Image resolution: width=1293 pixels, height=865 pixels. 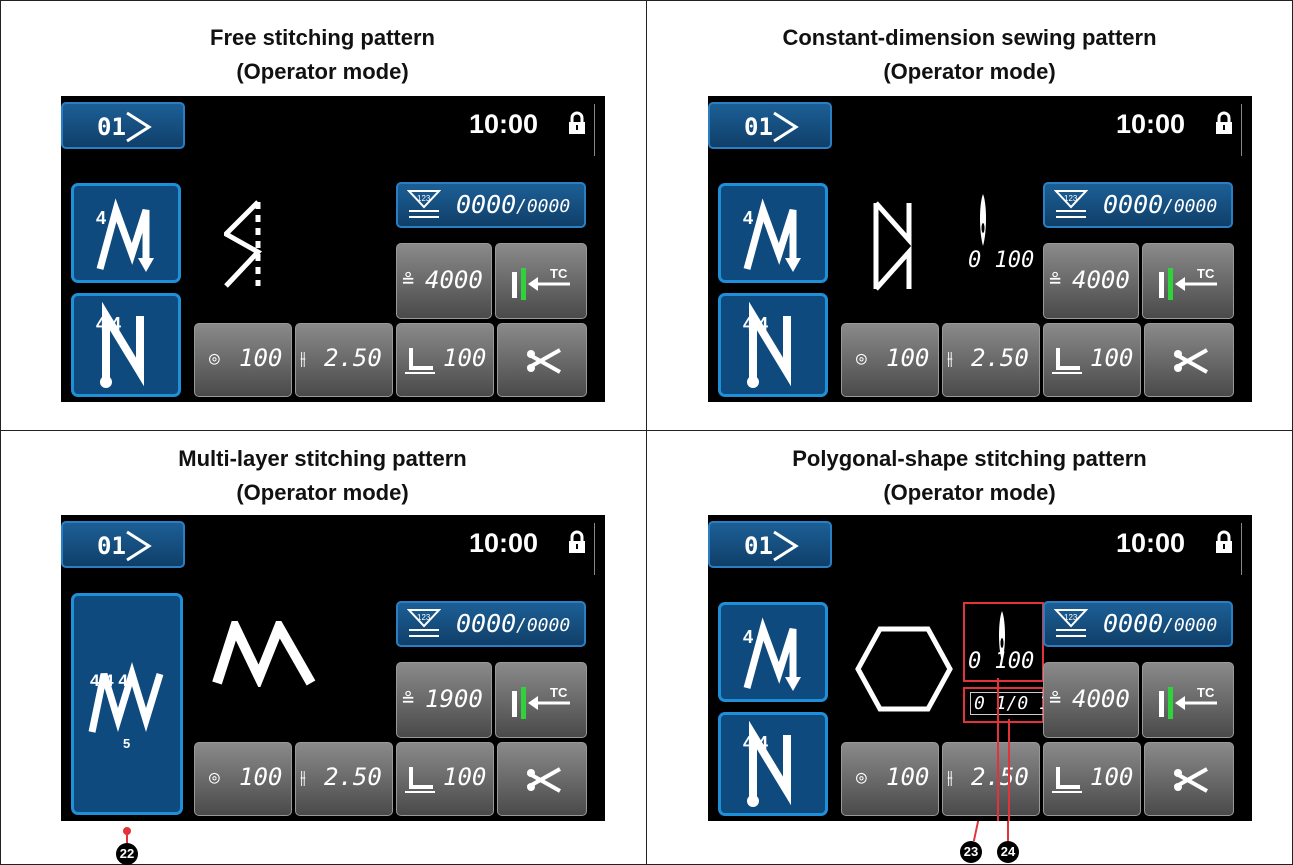 What do you see at coordinates (998, 749) in the screenshot?
I see `callout-23-leader` at bounding box center [998, 749].